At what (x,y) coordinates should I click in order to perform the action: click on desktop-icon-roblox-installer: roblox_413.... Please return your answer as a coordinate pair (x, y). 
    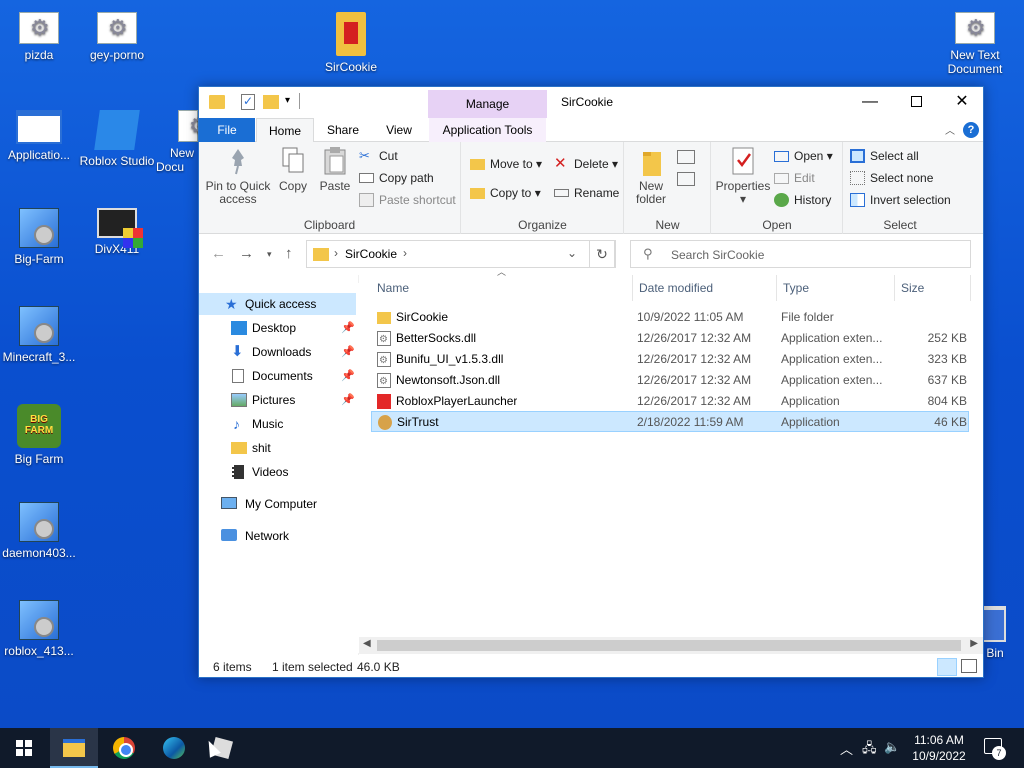
    Looking at the image, I should click on (39, 629).